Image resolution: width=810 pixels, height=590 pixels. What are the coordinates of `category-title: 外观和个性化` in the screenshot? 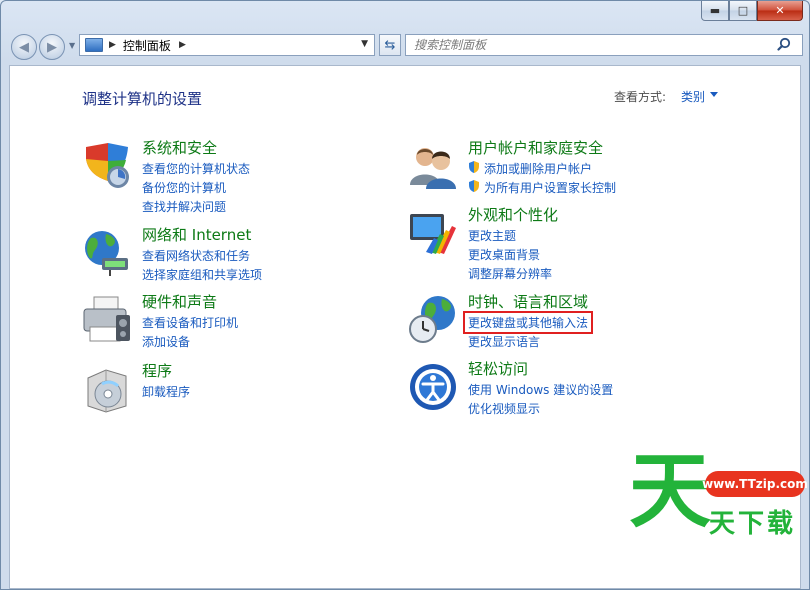 It's located at (513, 214).